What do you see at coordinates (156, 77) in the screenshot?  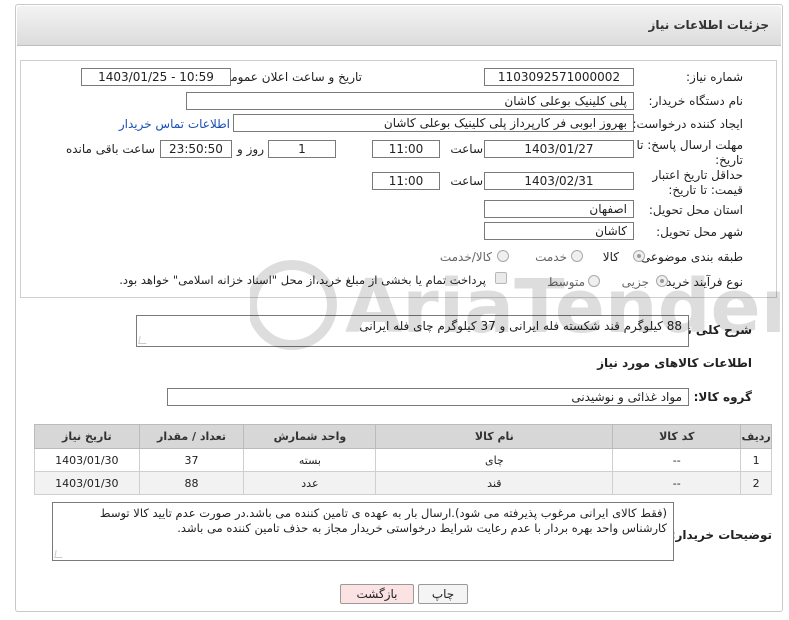 I see `announce-datetime-field: 1403/01/25 - 10:59` at bounding box center [156, 77].